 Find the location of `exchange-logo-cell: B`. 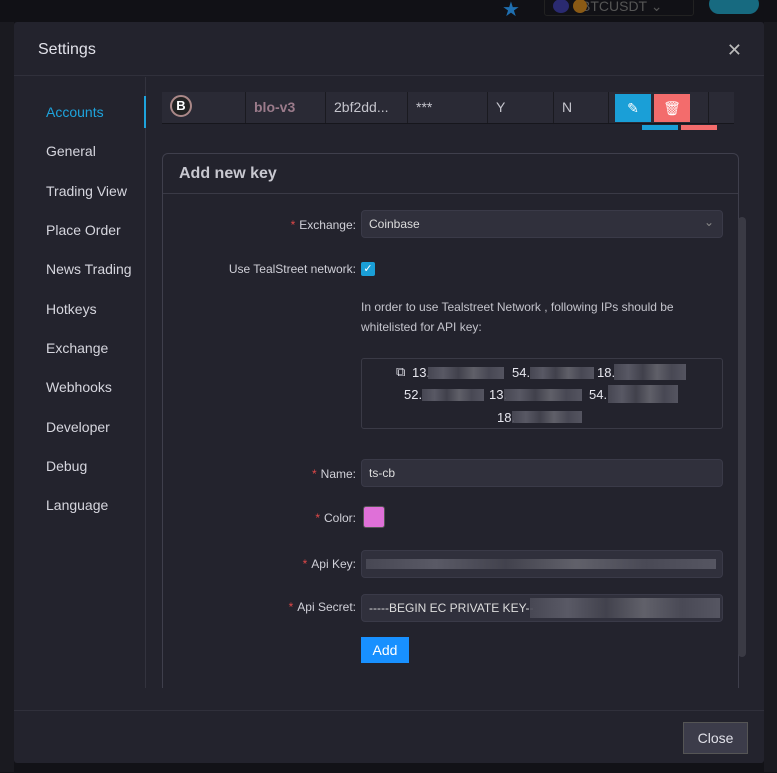

exchange-logo-cell: B is located at coordinates (204, 107).